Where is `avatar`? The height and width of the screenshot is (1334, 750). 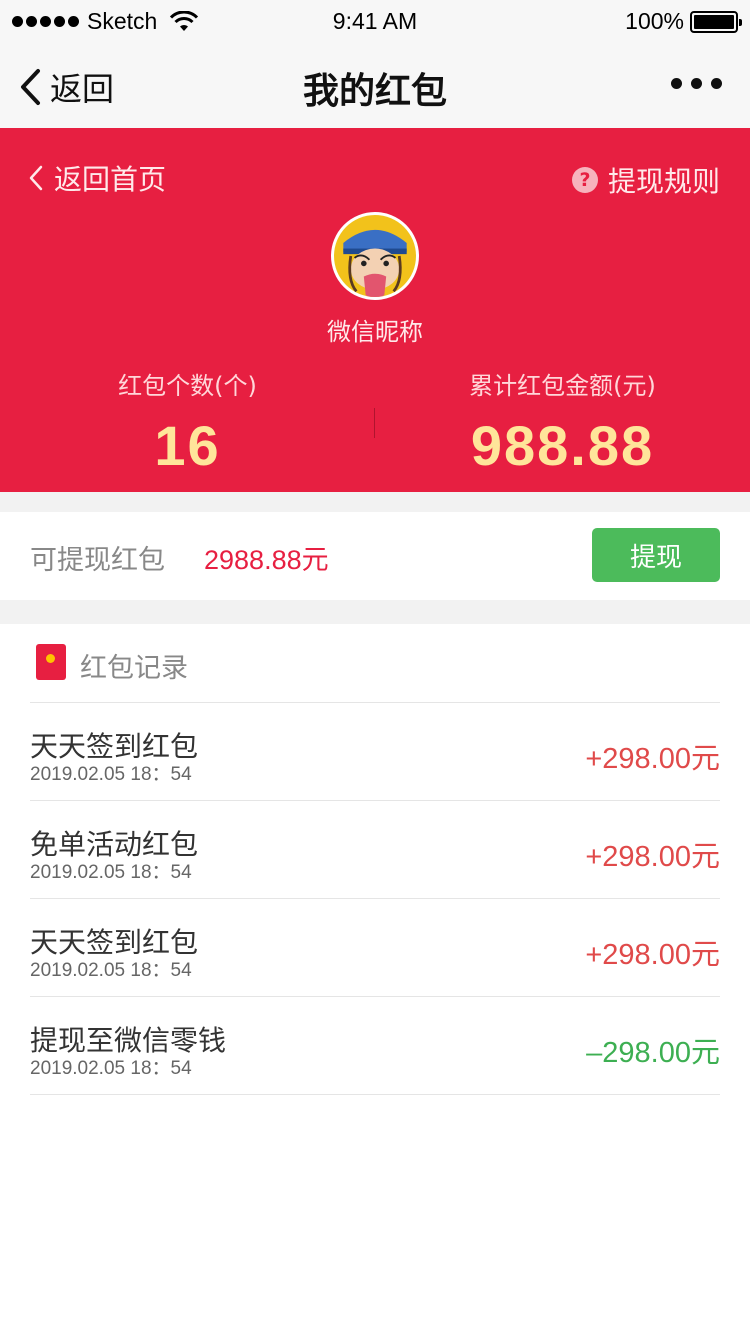 avatar is located at coordinates (375, 256).